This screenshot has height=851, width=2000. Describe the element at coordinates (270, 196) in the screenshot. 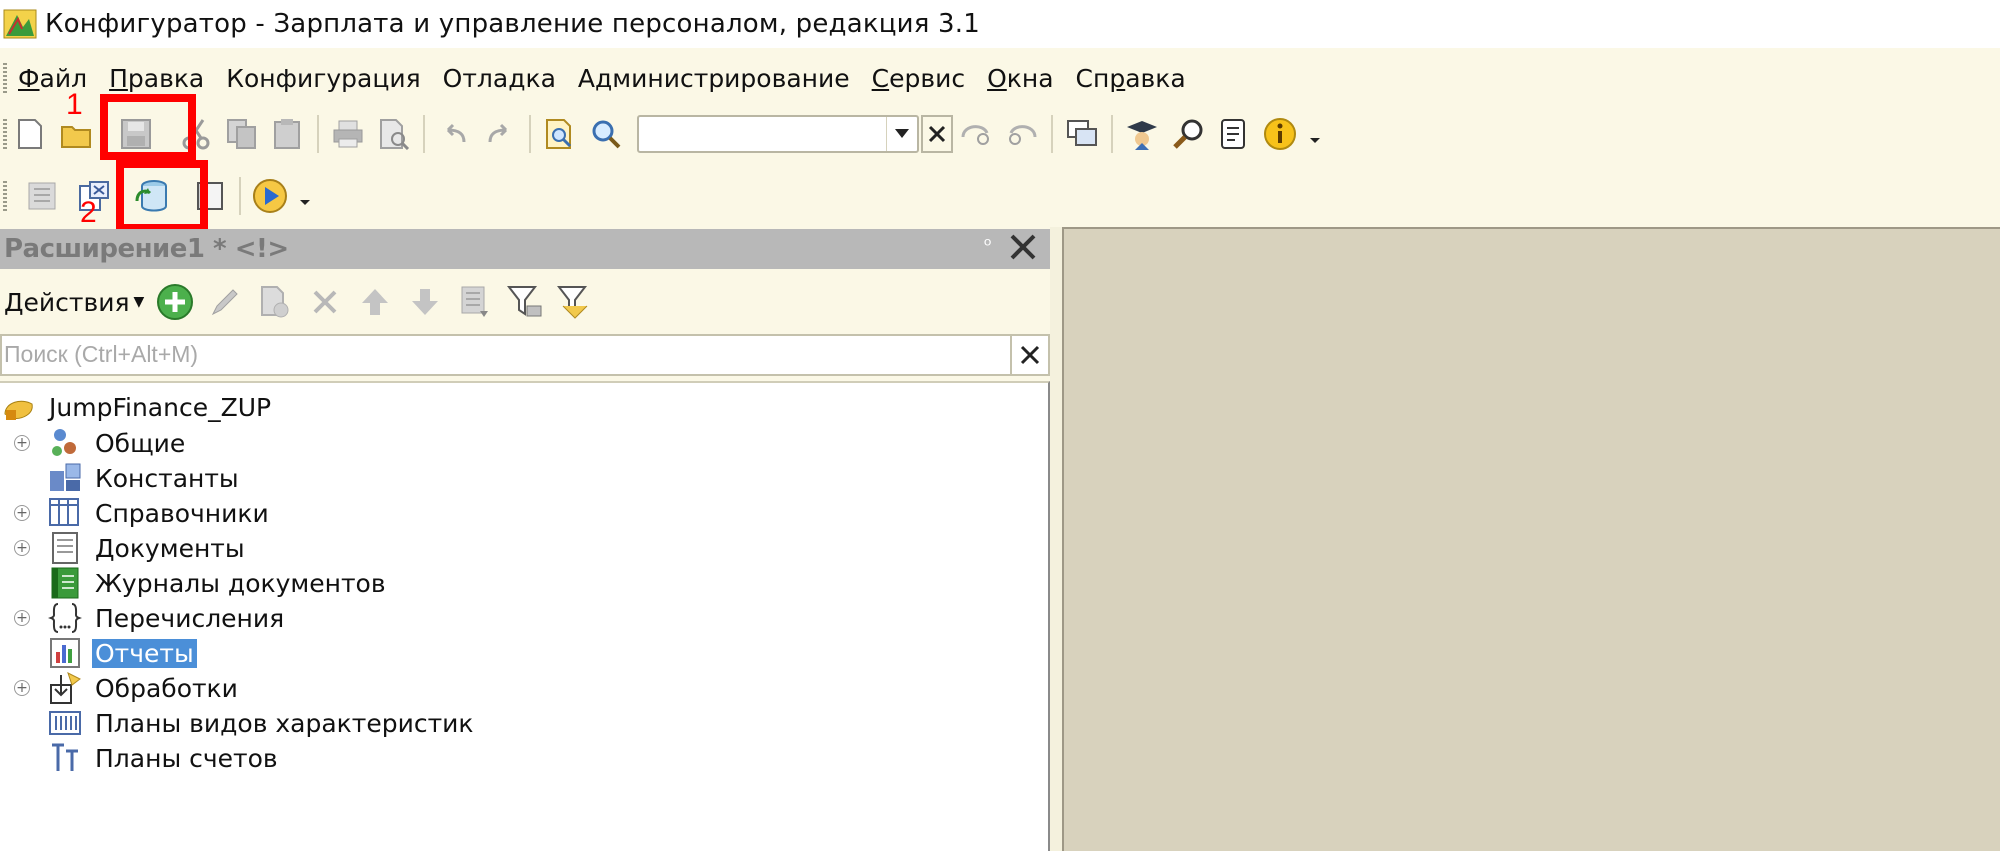

I see `start-debugging-button` at that location.